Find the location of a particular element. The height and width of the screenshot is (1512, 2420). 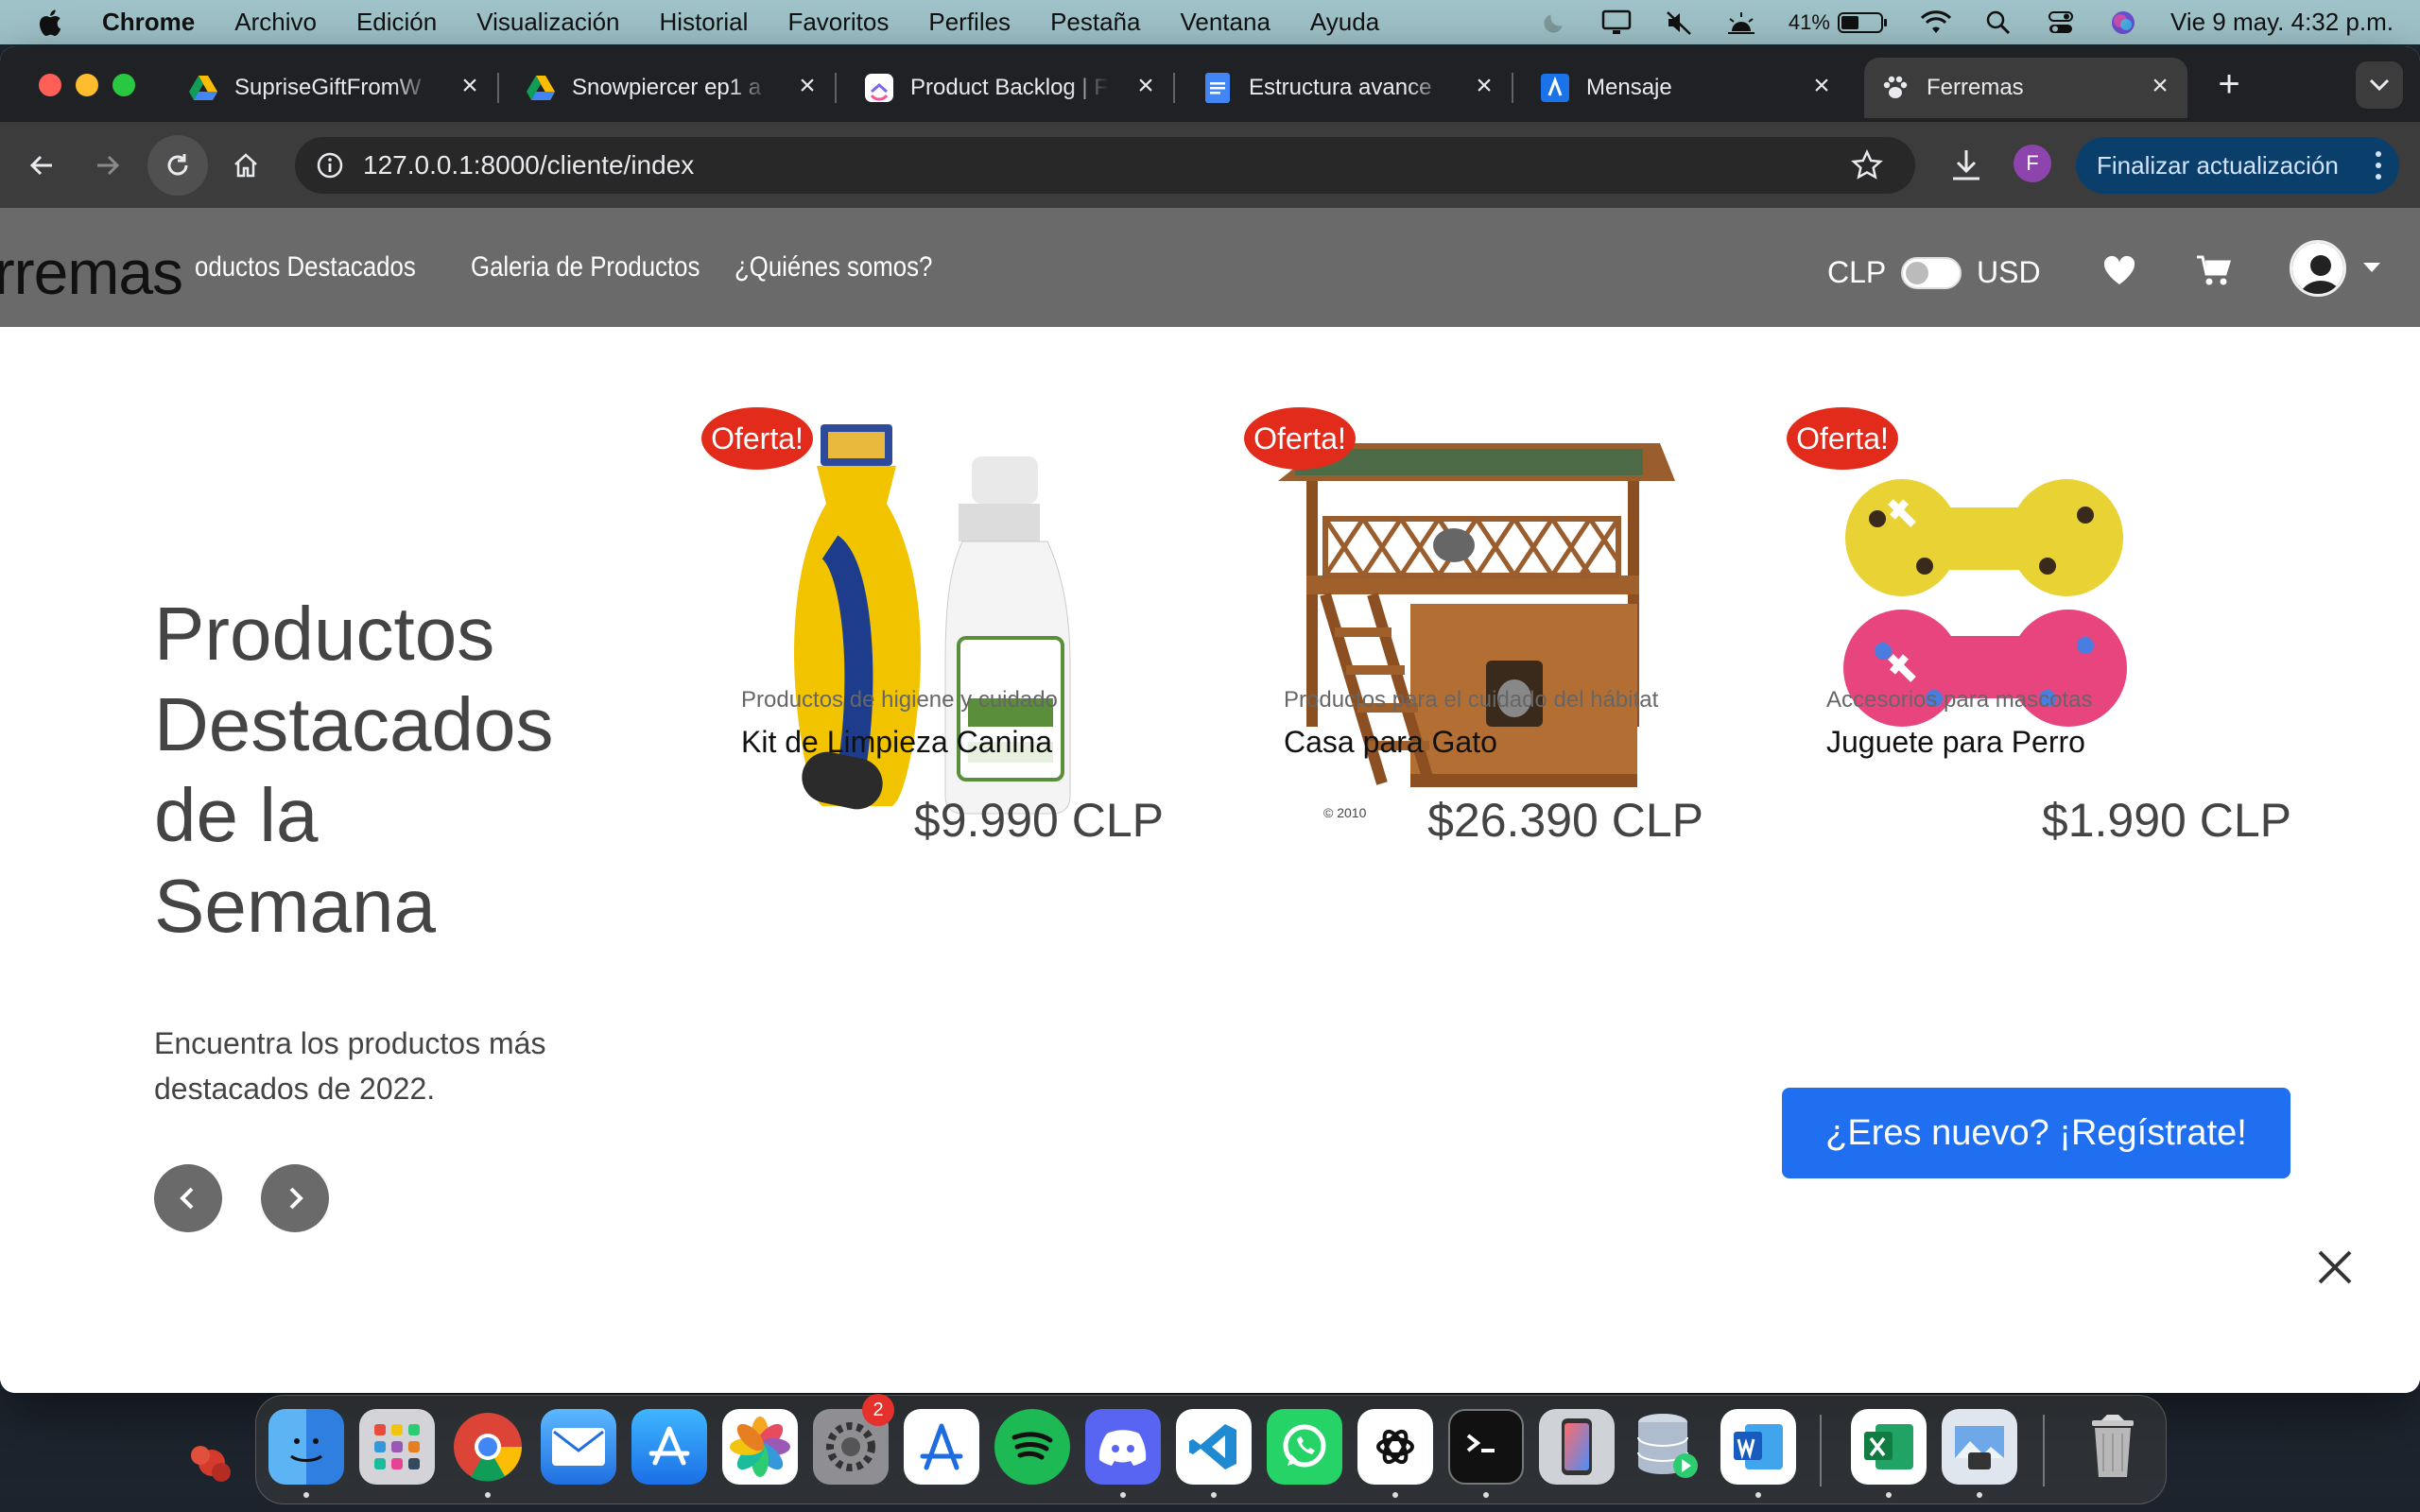

battery-indicator: 41% is located at coordinates (1839, 22).